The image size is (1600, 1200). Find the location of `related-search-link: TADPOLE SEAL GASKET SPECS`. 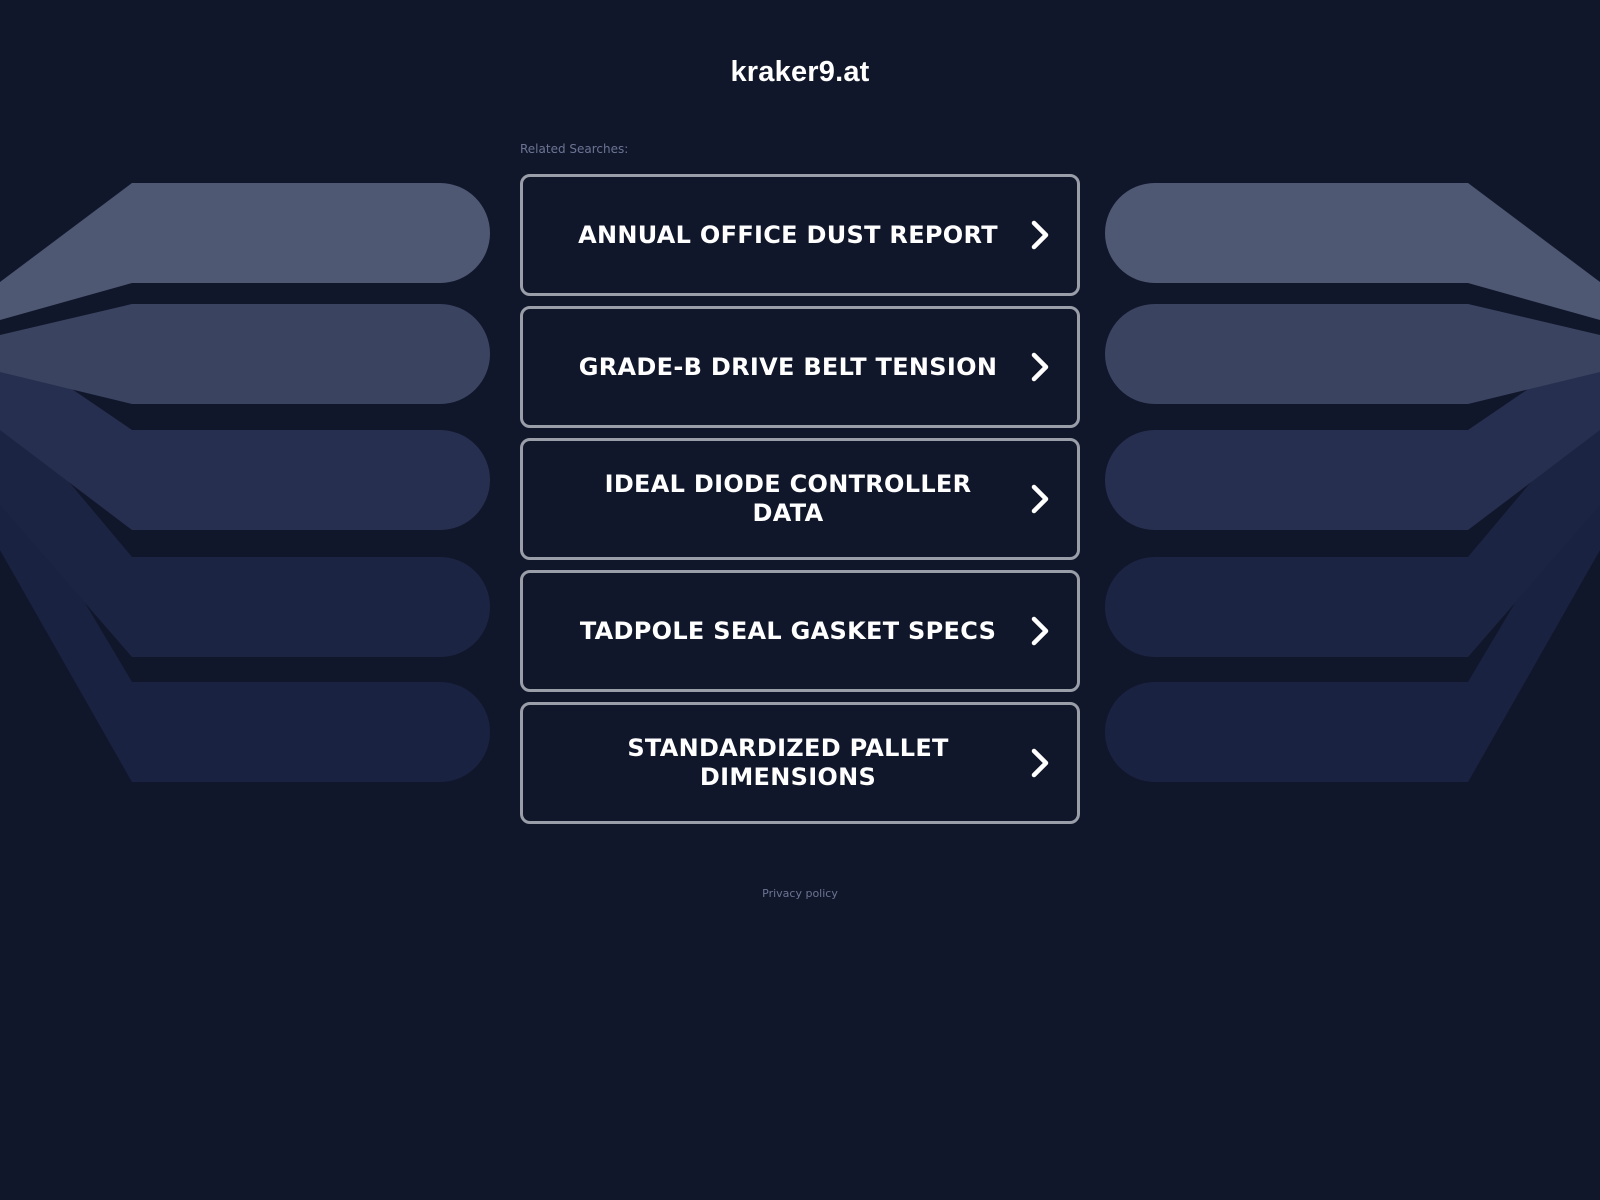

related-search-link: TADPOLE SEAL GASKET SPECS is located at coordinates (800, 631).